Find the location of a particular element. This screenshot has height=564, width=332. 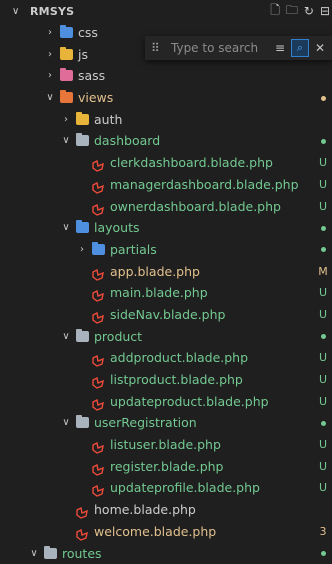

file-item: app.blade.phpM is located at coordinates (166, 272).